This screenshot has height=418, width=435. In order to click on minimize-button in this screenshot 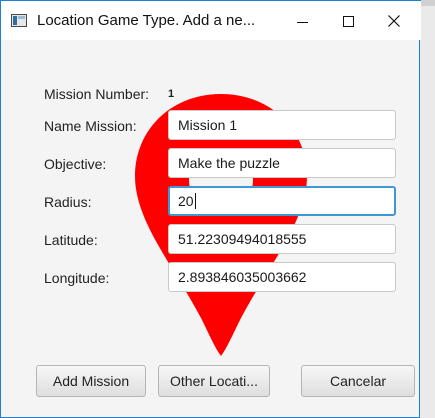, I will do `click(302, 21)`.